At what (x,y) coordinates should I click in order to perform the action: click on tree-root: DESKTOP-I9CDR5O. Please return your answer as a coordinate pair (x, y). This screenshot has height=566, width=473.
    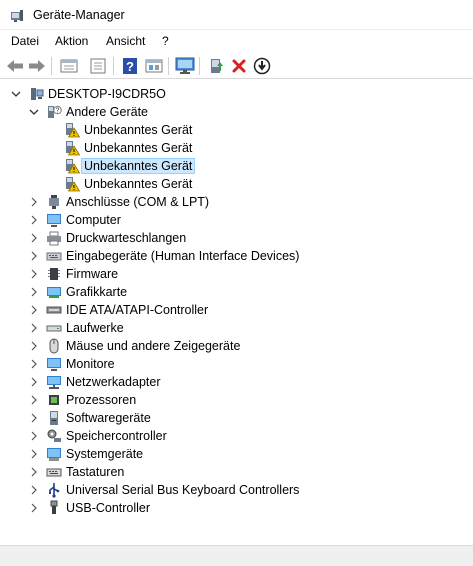
    Looking at the image, I should click on (236, 94).